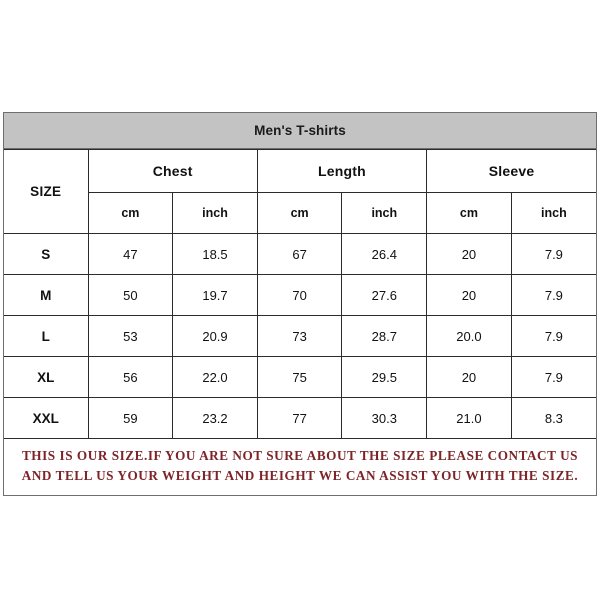  Describe the element at coordinates (384, 254) in the screenshot. I see `cell-length-inch: 26.4` at that location.